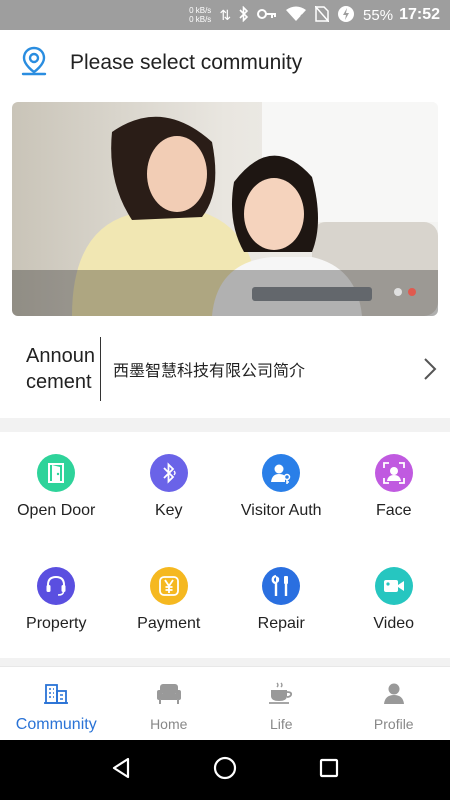  I want to click on announcement-bar: Announcement 西墨智慧科技有限公司简介, so click(225, 369).